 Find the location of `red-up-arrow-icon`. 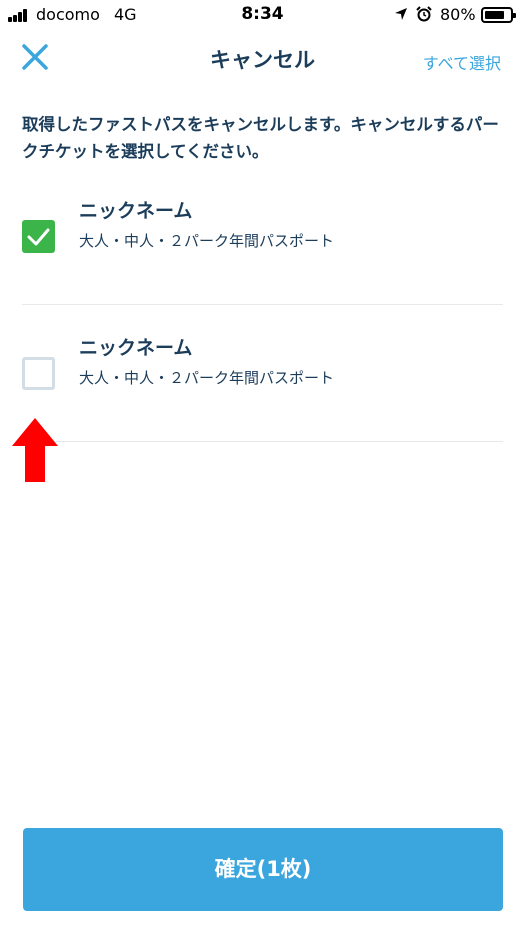

red-up-arrow-icon is located at coordinates (35, 450).